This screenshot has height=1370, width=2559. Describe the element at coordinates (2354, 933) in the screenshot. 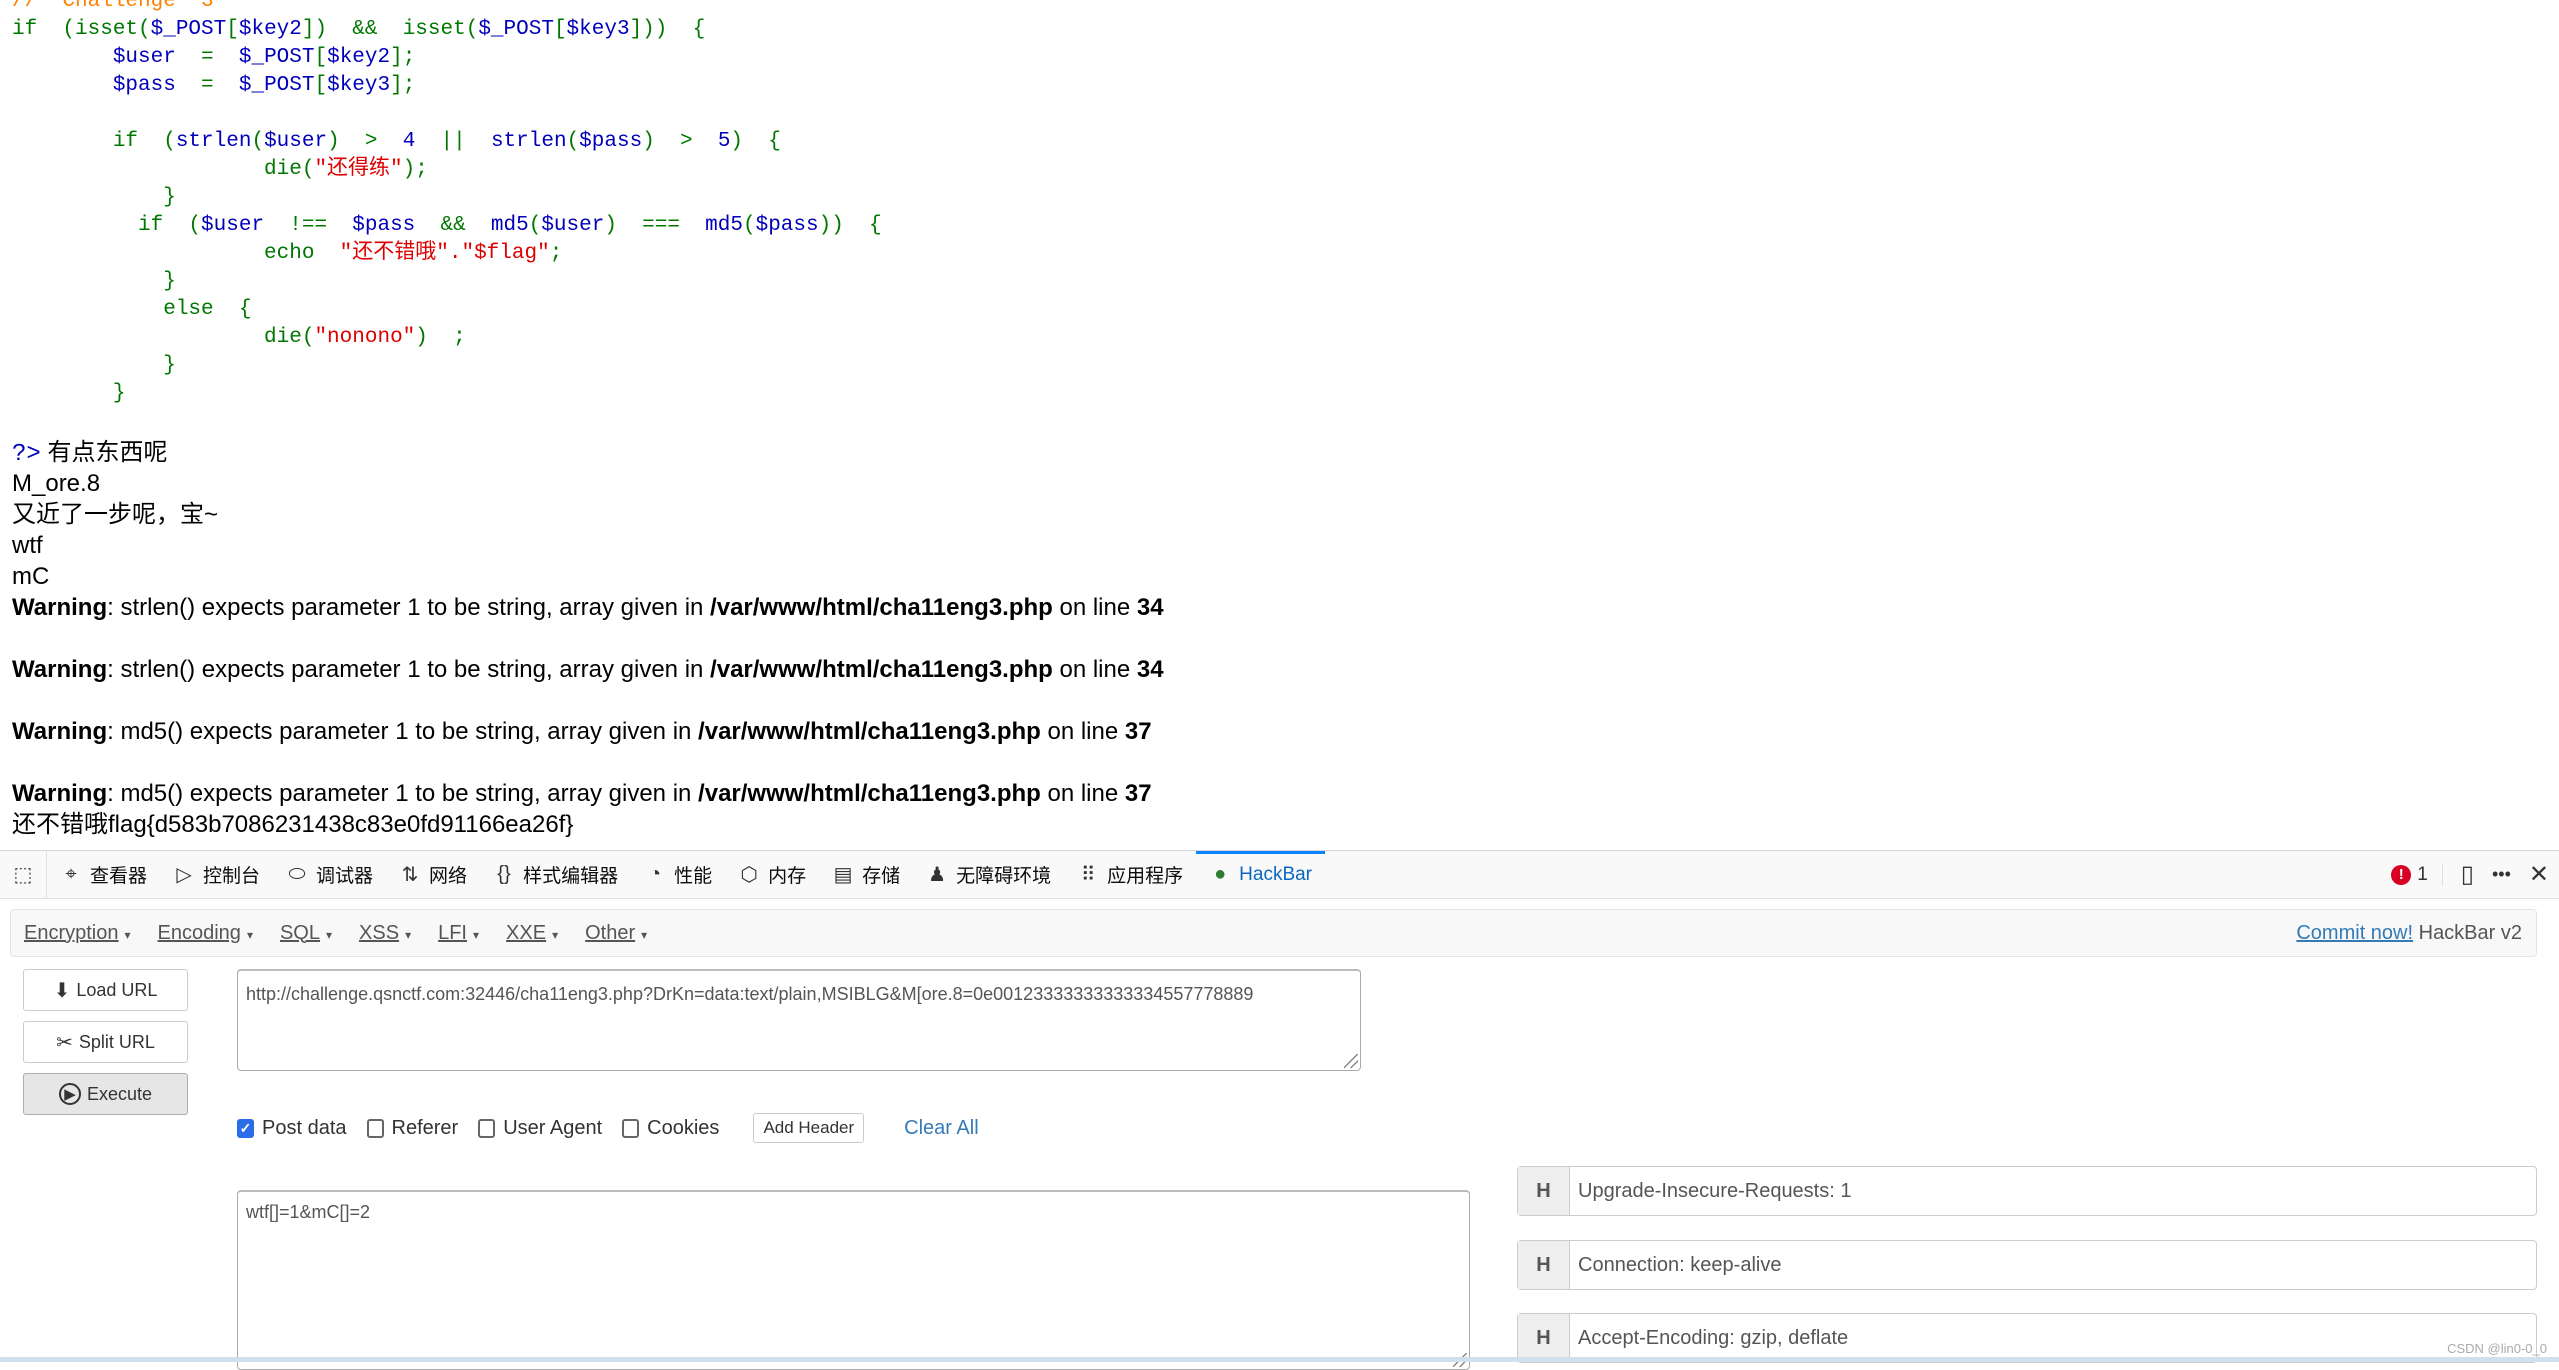

I see `commit-now-link: Commit now!` at that location.